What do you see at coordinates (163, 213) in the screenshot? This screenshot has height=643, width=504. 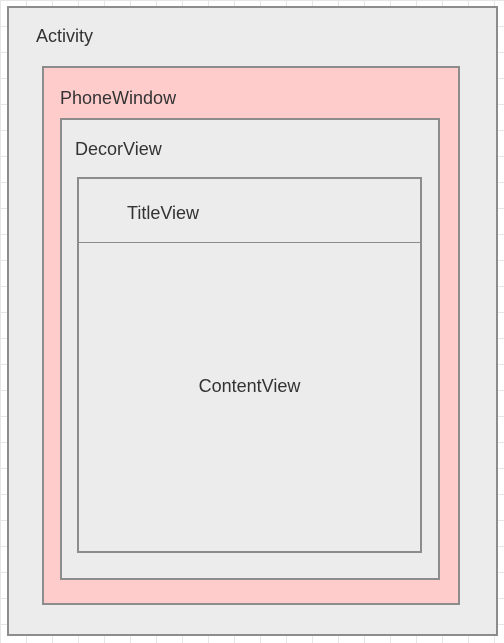 I see `title-view-label: TitleView` at bounding box center [163, 213].